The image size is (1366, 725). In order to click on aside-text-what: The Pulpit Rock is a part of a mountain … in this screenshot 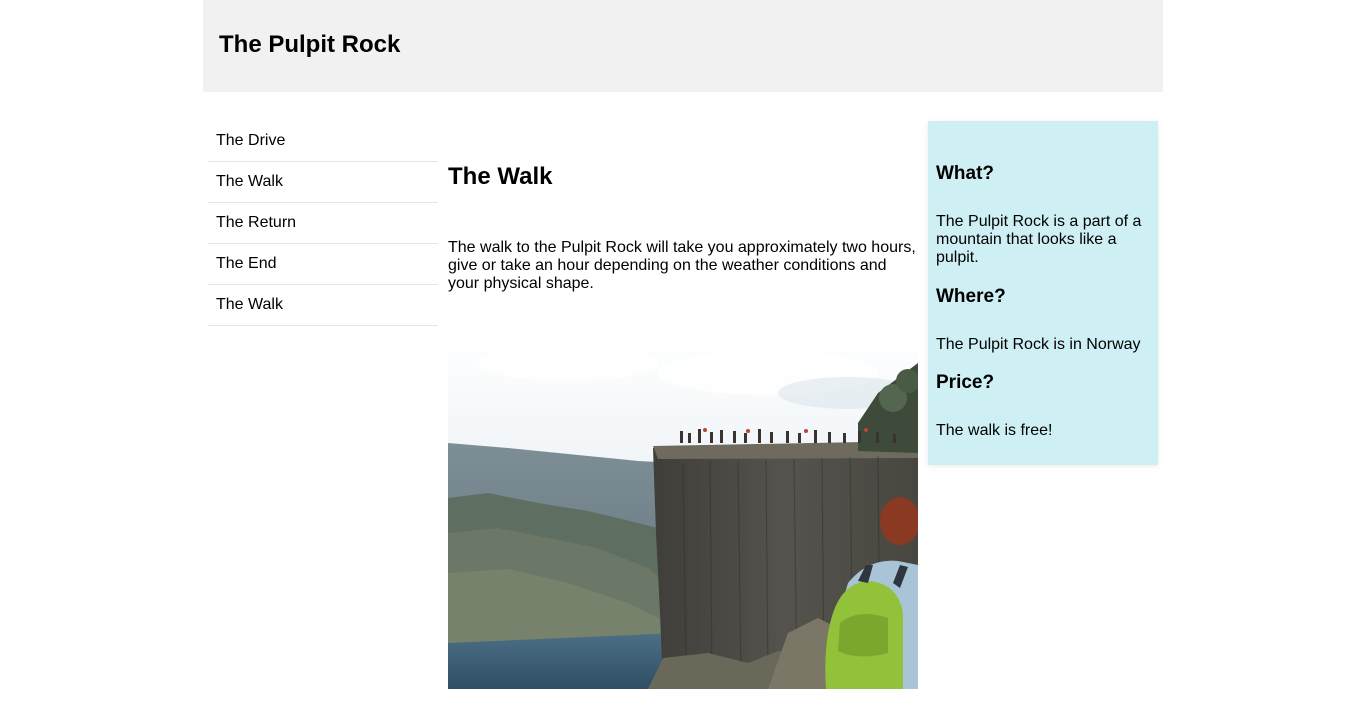, I will do `click(1039, 239)`.